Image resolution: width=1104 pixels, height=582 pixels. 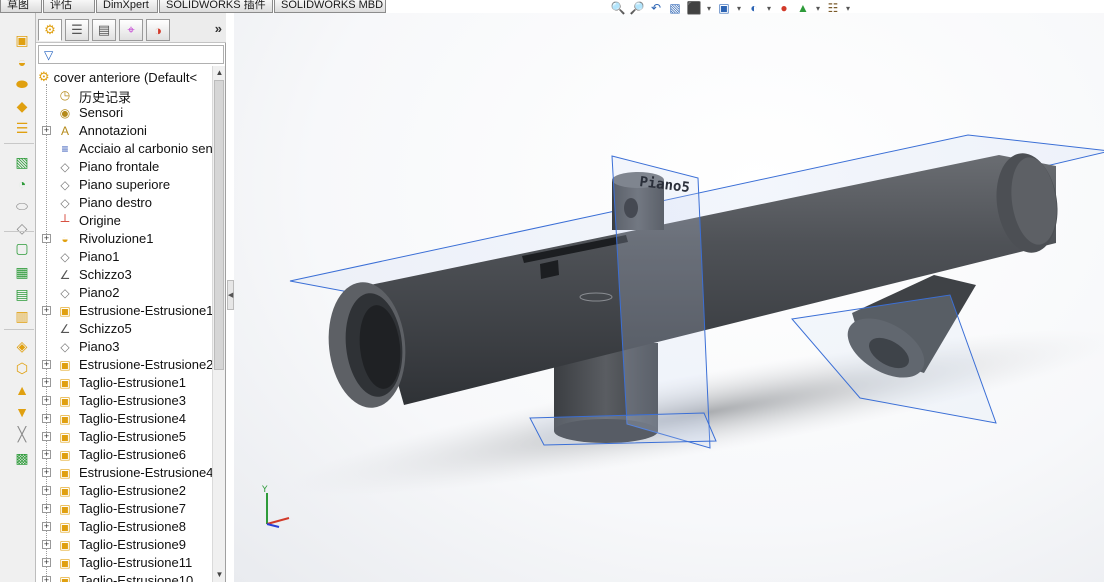 I want to click on tree-item: ≡ Acciaio al carbonio sen, so click(x=124, y=149).